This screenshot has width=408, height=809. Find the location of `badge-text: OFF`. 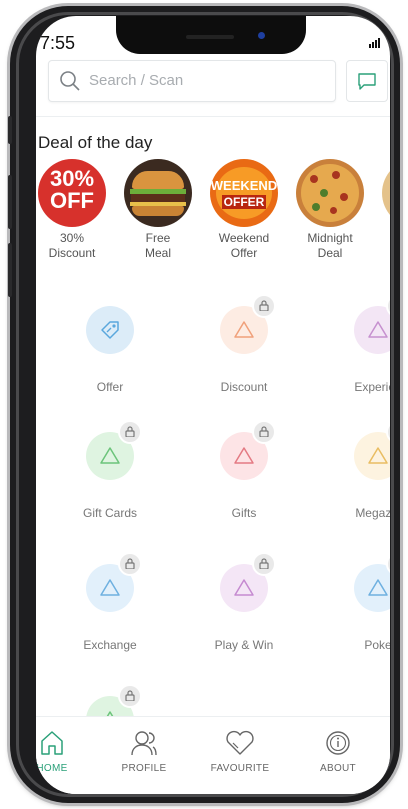

badge-text: OFF is located at coordinates (72, 200).